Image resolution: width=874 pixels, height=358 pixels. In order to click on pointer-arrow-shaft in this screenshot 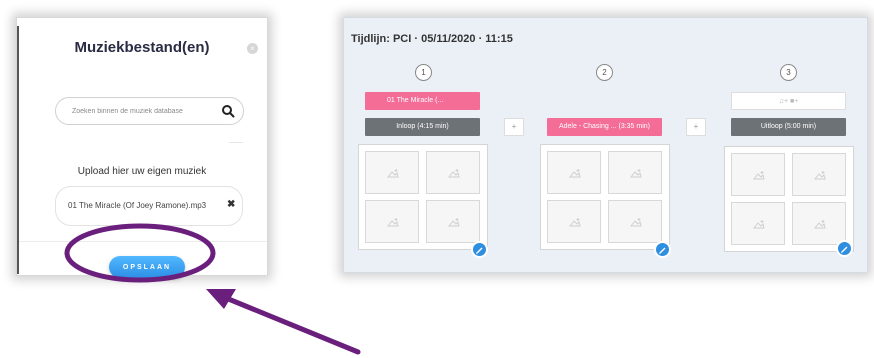, I will do `click(292, 325)`.